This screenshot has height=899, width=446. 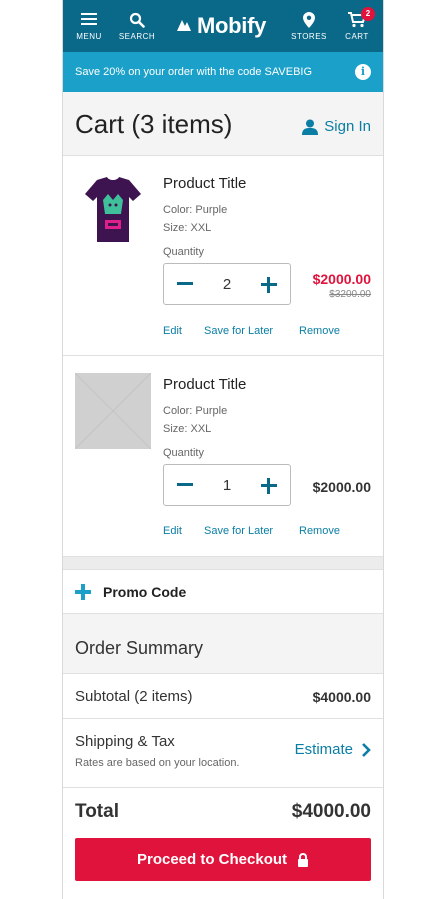 I want to click on quantity-stepper: 2, so click(x=227, y=284).